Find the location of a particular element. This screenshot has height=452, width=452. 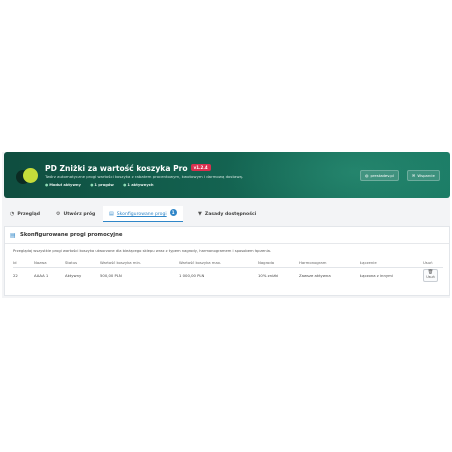

cell-name: AAAA 1 is located at coordinates (41, 275).